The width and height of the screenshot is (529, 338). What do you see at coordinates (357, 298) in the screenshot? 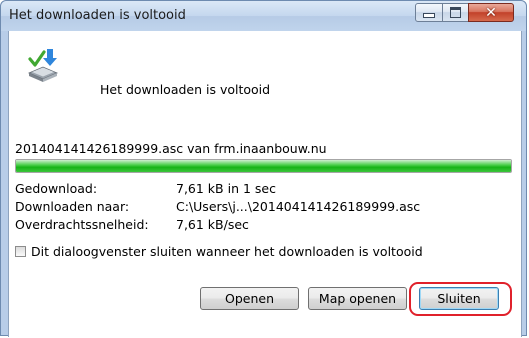
I see `open-folder-button: Map openen` at bounding box center [357, 298].